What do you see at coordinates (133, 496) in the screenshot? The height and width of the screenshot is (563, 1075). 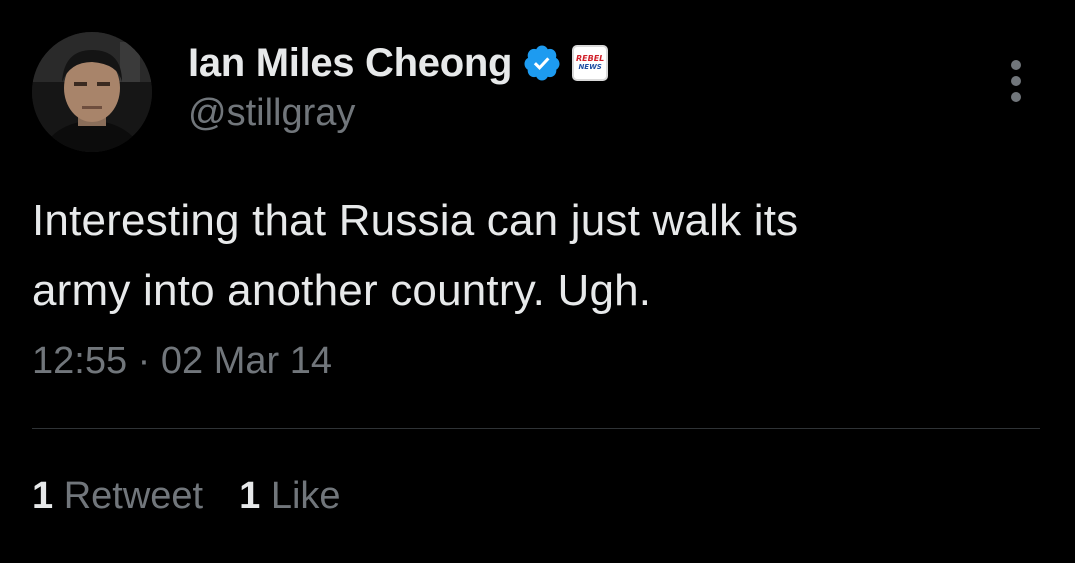 I see `retweets-label: Retweet` at bounding box center [133, 496].